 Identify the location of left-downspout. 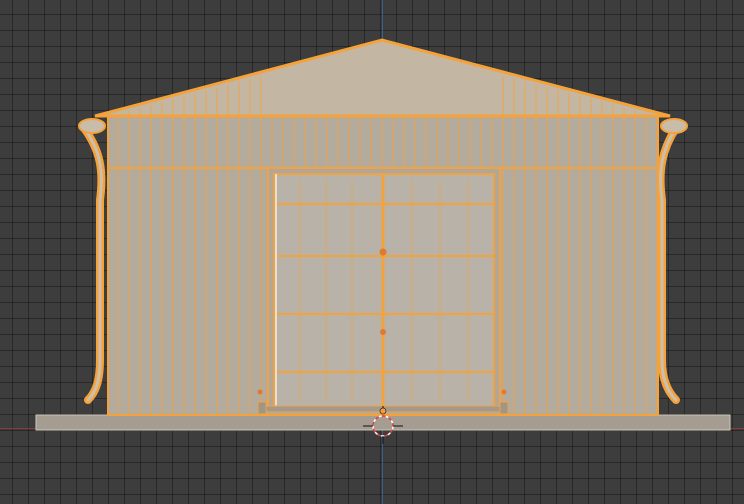
(92, 261).